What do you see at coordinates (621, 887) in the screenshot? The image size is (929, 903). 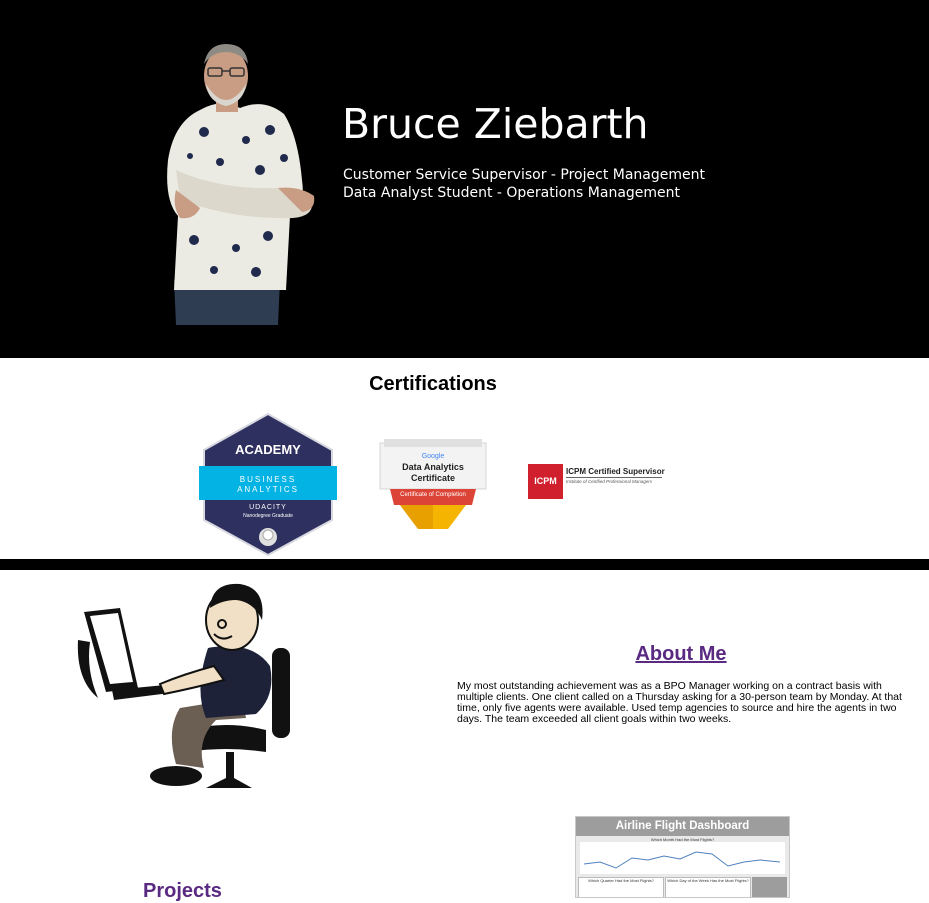 I see `dashboard-panel-quarter: Which Quarter Had the Most Flights?` at bounding box center [621, 887].